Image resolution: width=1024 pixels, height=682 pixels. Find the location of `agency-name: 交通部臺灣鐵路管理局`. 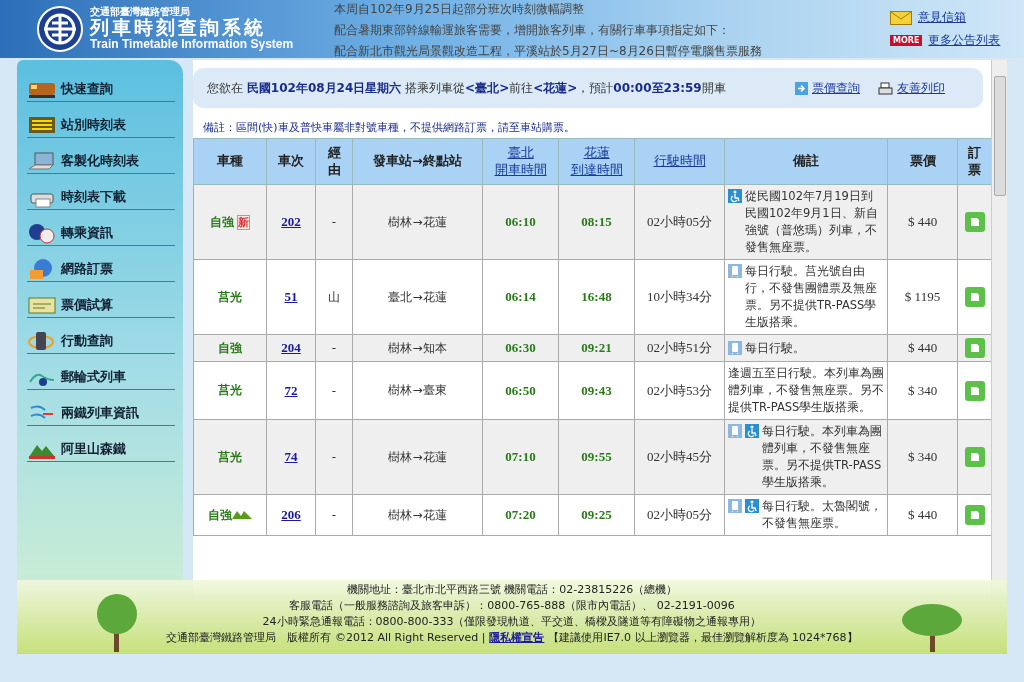

agency-name: 交通部臺灣鐵路管理局 is located at coordinates (140, 12).